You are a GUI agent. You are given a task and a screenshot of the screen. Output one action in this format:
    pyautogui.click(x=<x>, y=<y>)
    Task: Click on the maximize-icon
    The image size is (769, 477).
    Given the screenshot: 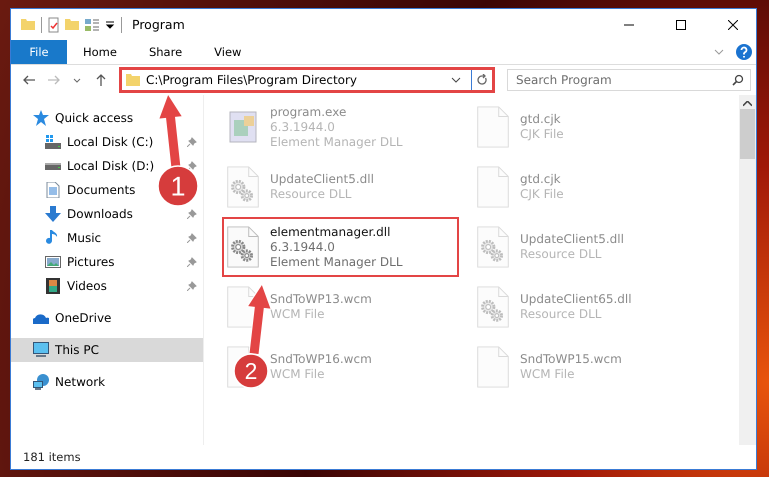 What is the action you would take?
    pyautogui.click(x=681, y=25)
    